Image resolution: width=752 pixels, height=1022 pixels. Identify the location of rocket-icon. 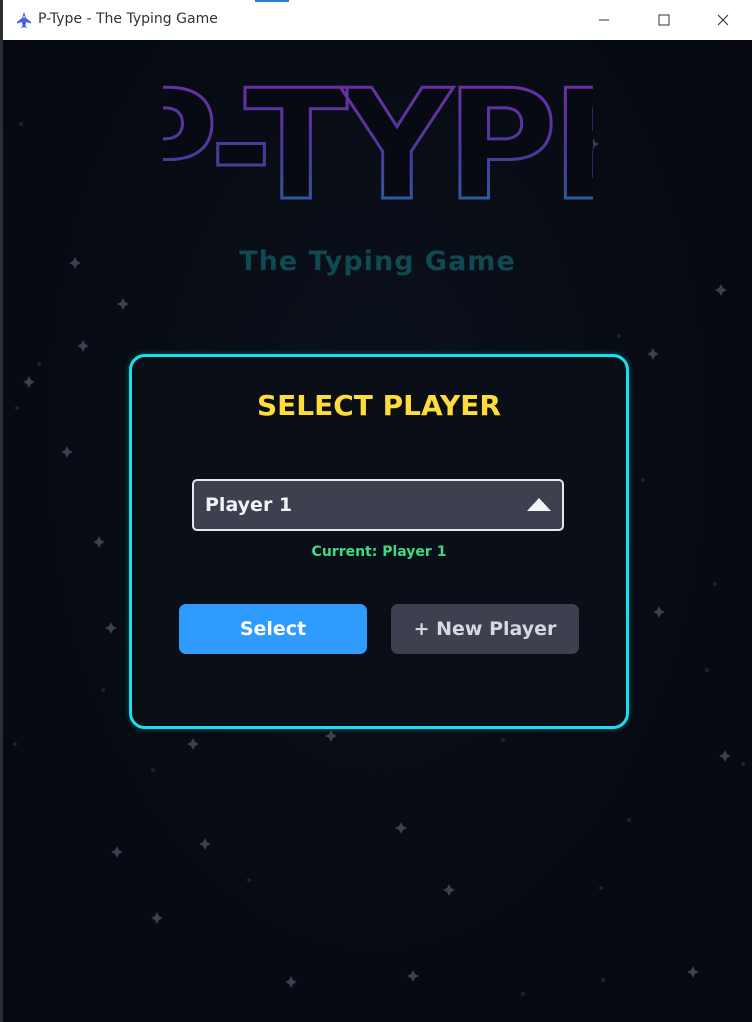
(24, 20).